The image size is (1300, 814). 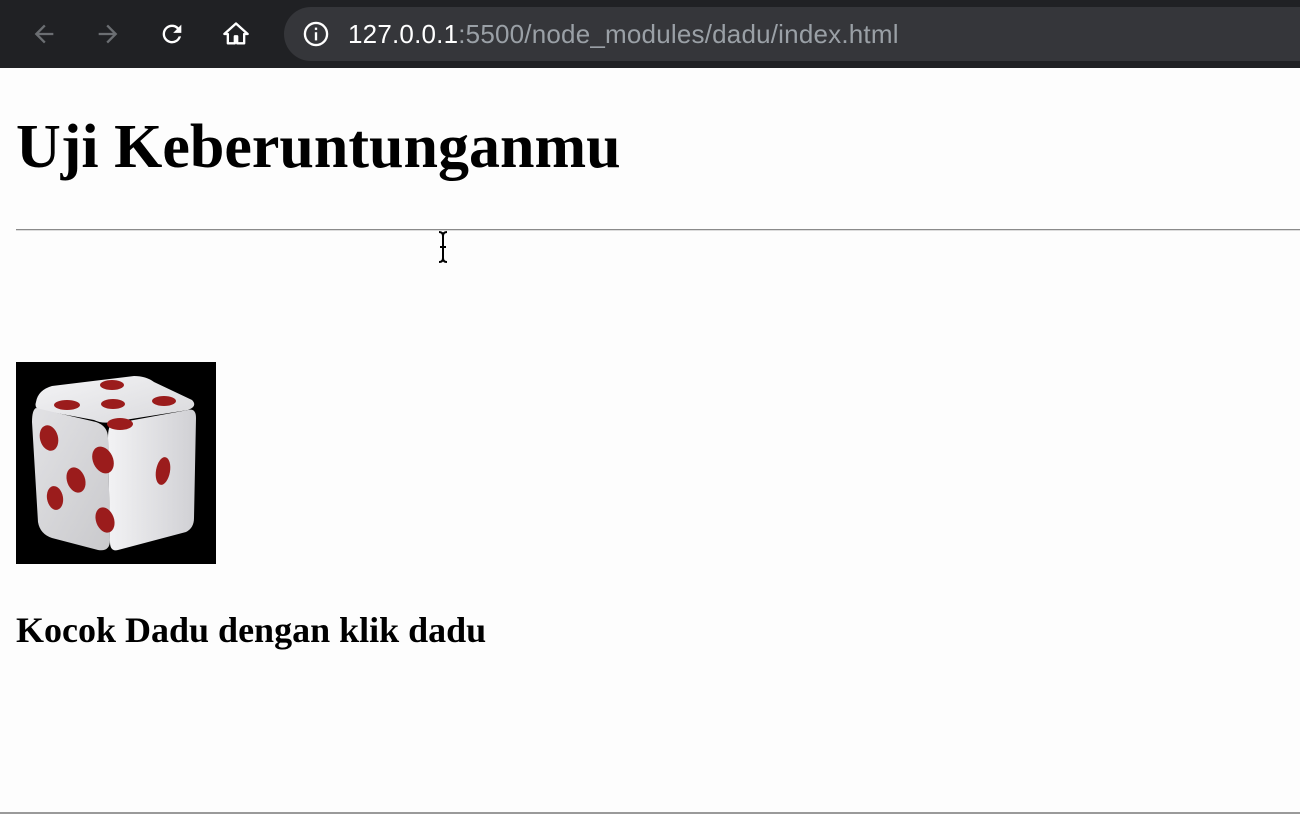 I want to click on home-icon, so click(x=236, y=33).